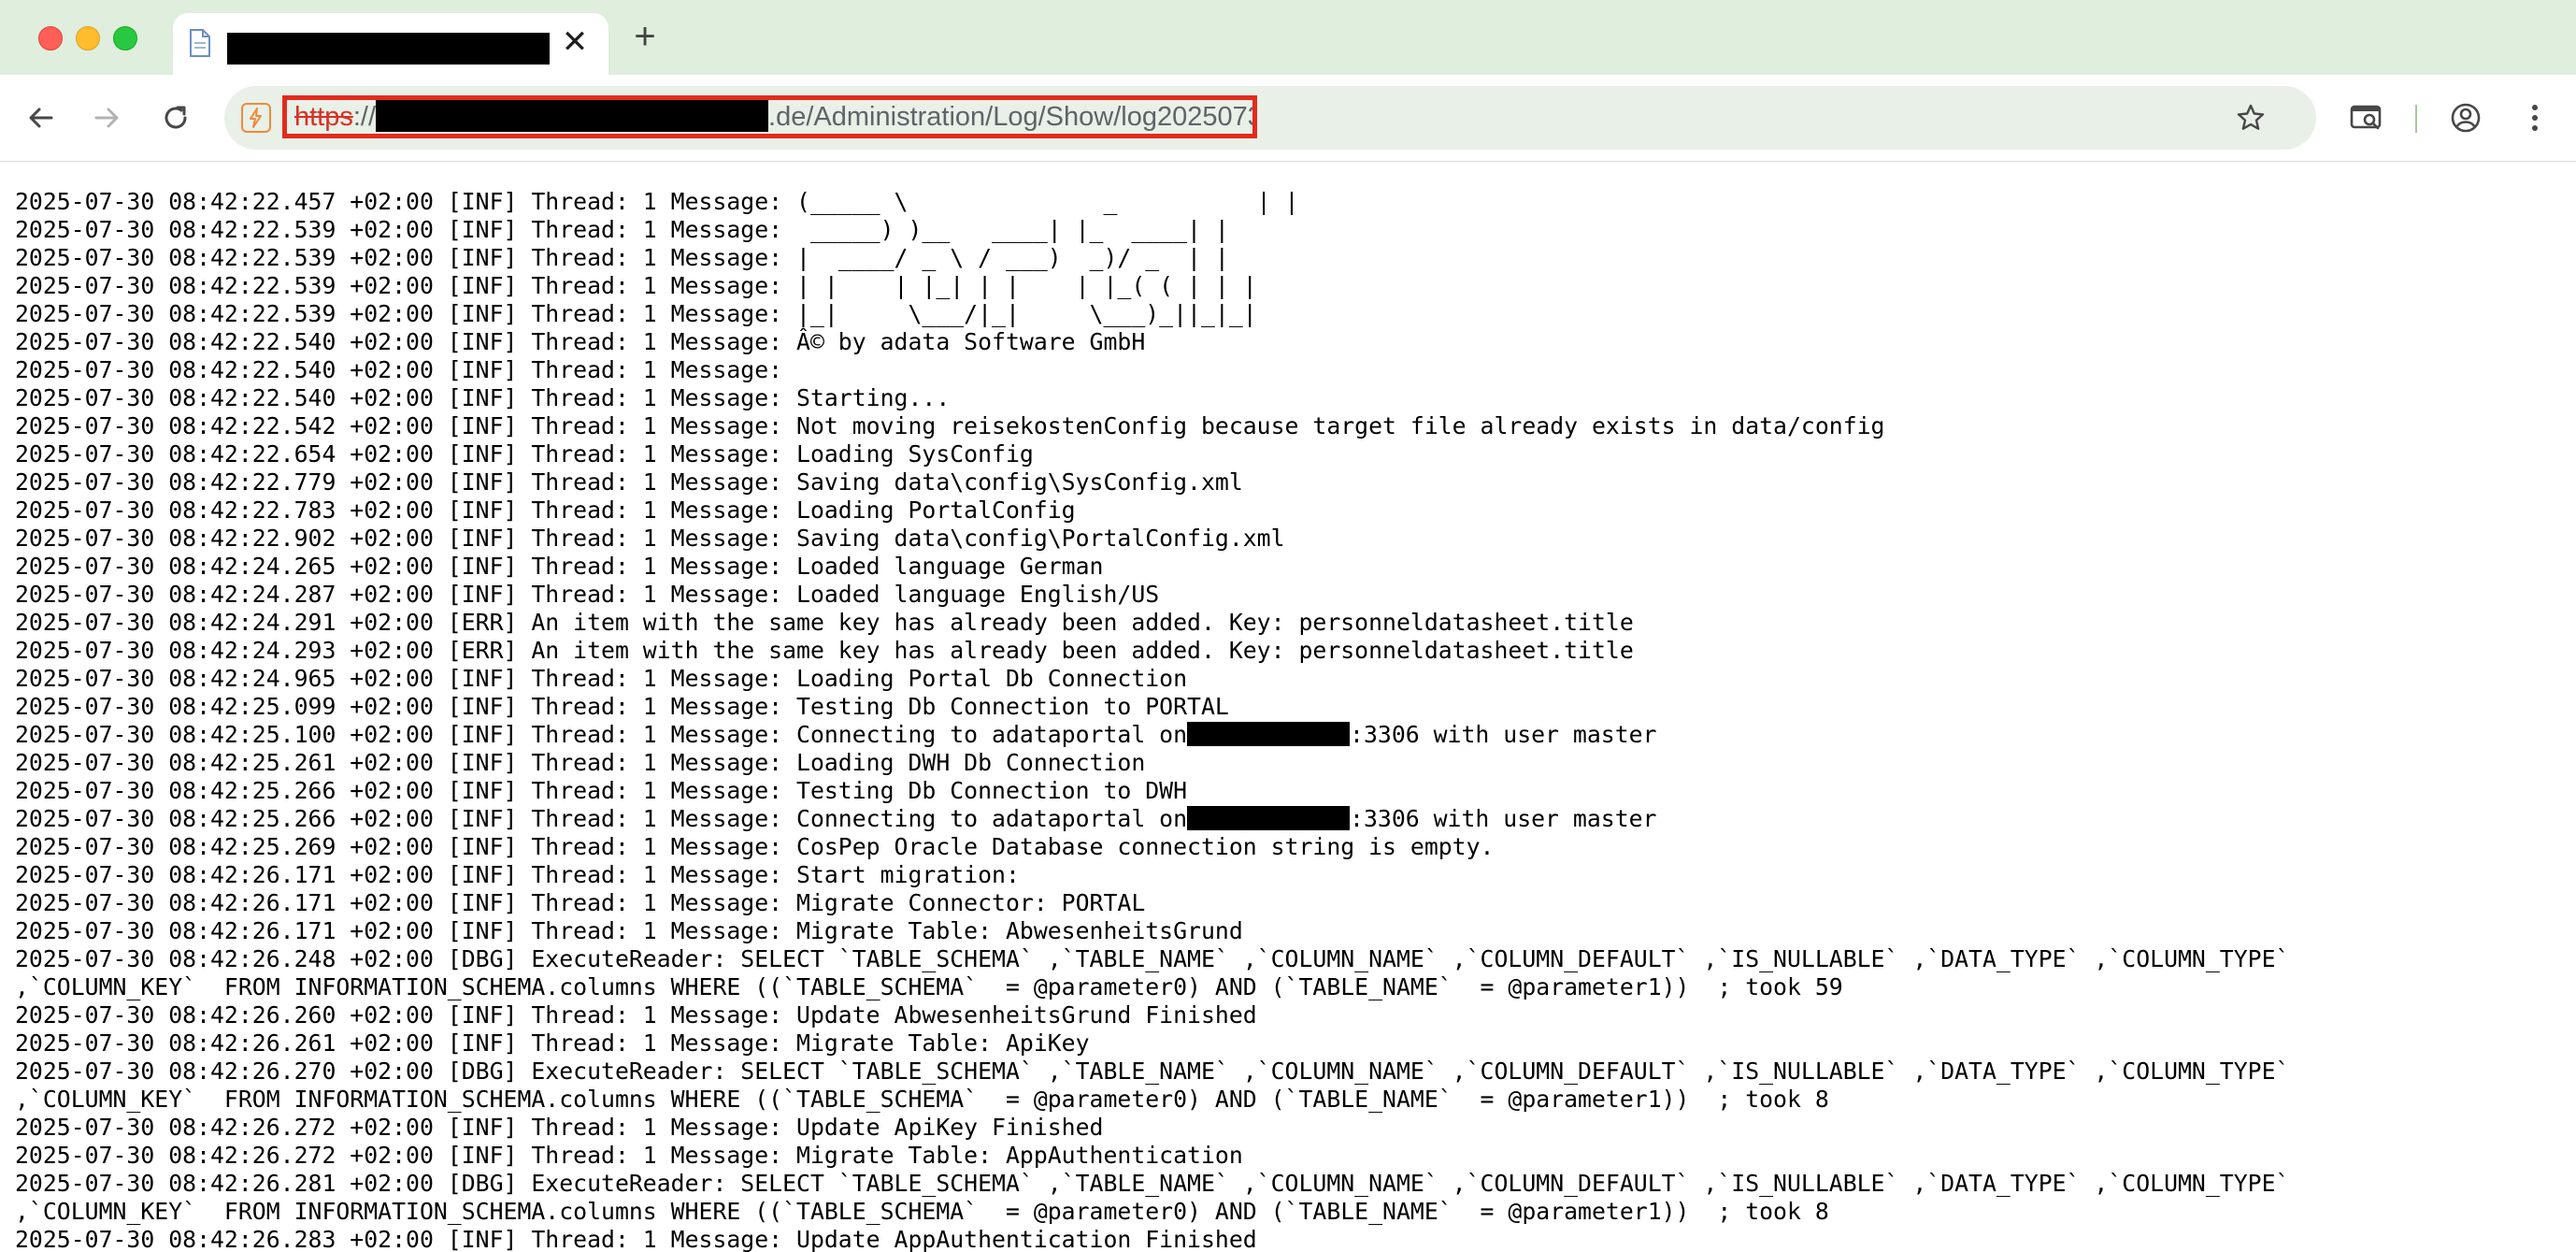 The width and height of the screenshot is (2576, 1252). I want to click on tab-search-icon, so click(2366, 117).